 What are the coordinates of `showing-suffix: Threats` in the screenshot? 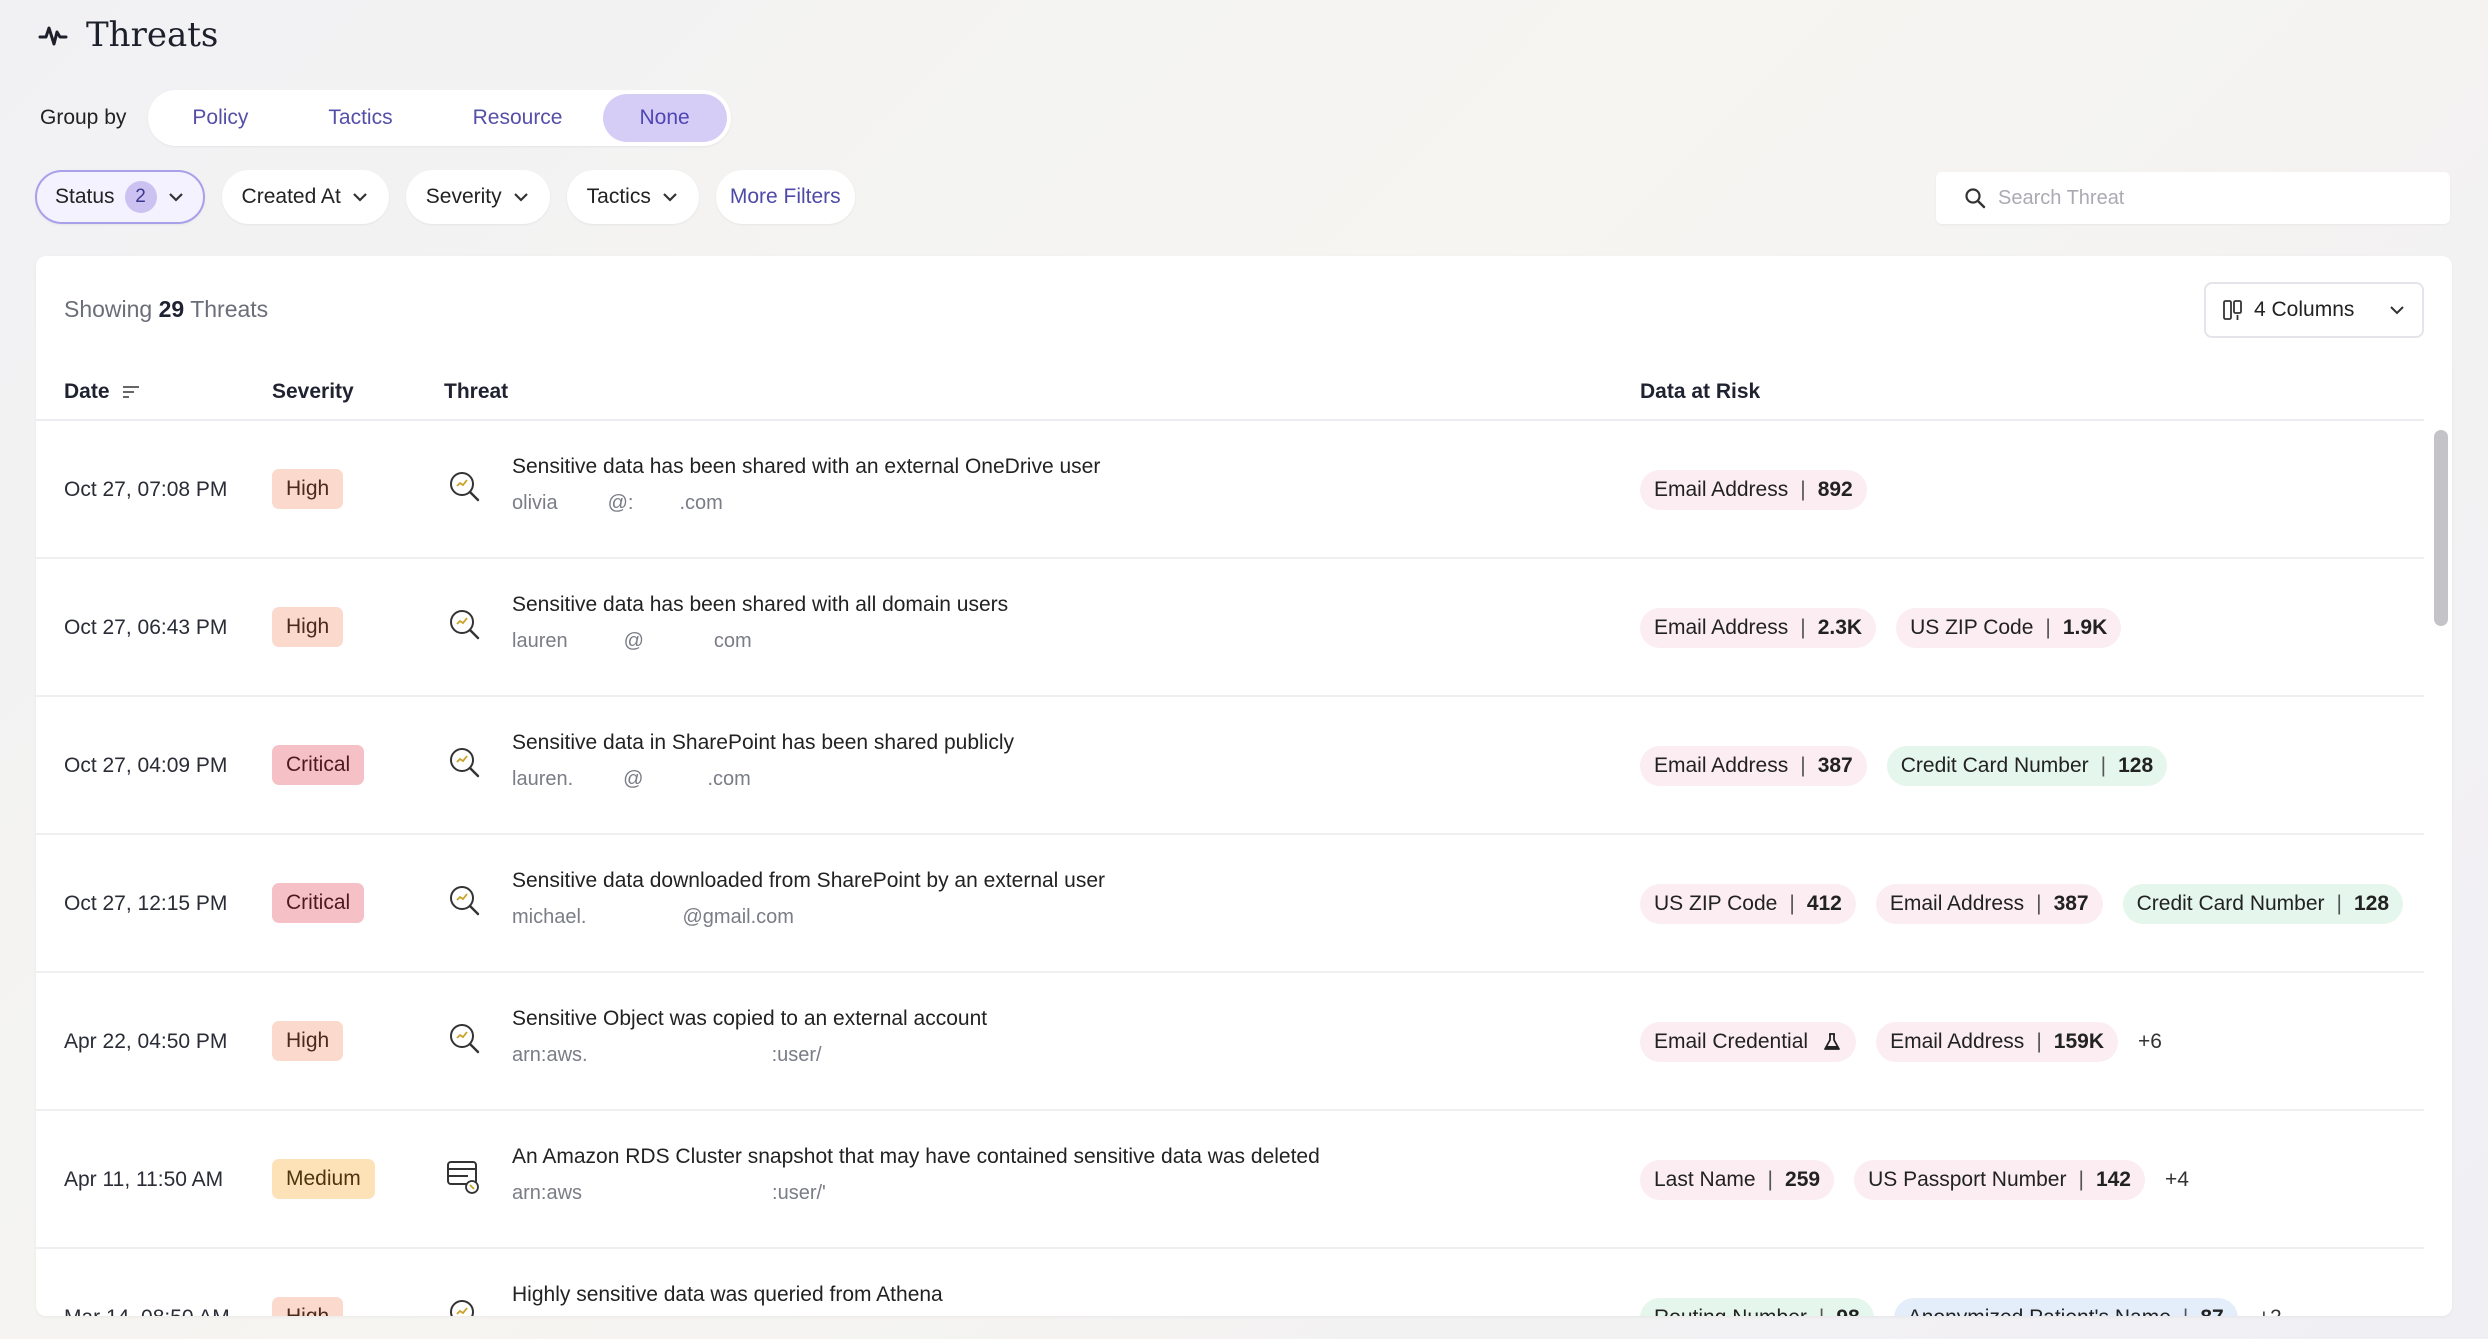 It's located at (229, 309).